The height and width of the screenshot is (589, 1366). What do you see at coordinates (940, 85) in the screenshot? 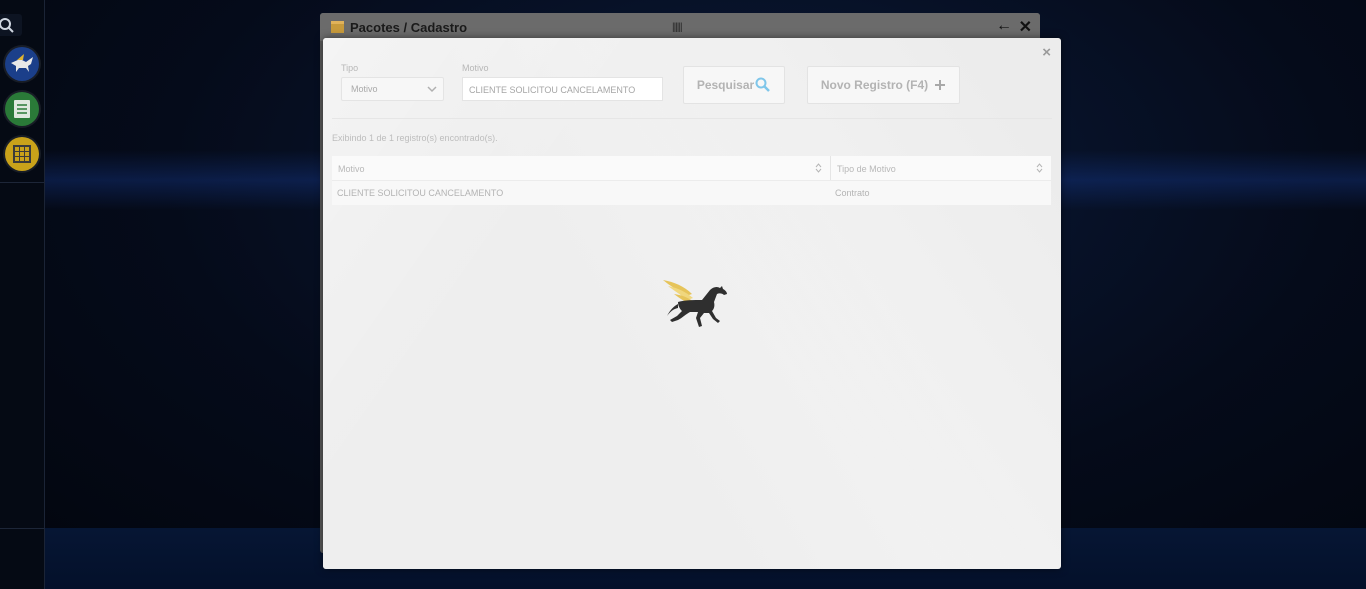
I see `plus-icon` at bounding box center [940, 85].